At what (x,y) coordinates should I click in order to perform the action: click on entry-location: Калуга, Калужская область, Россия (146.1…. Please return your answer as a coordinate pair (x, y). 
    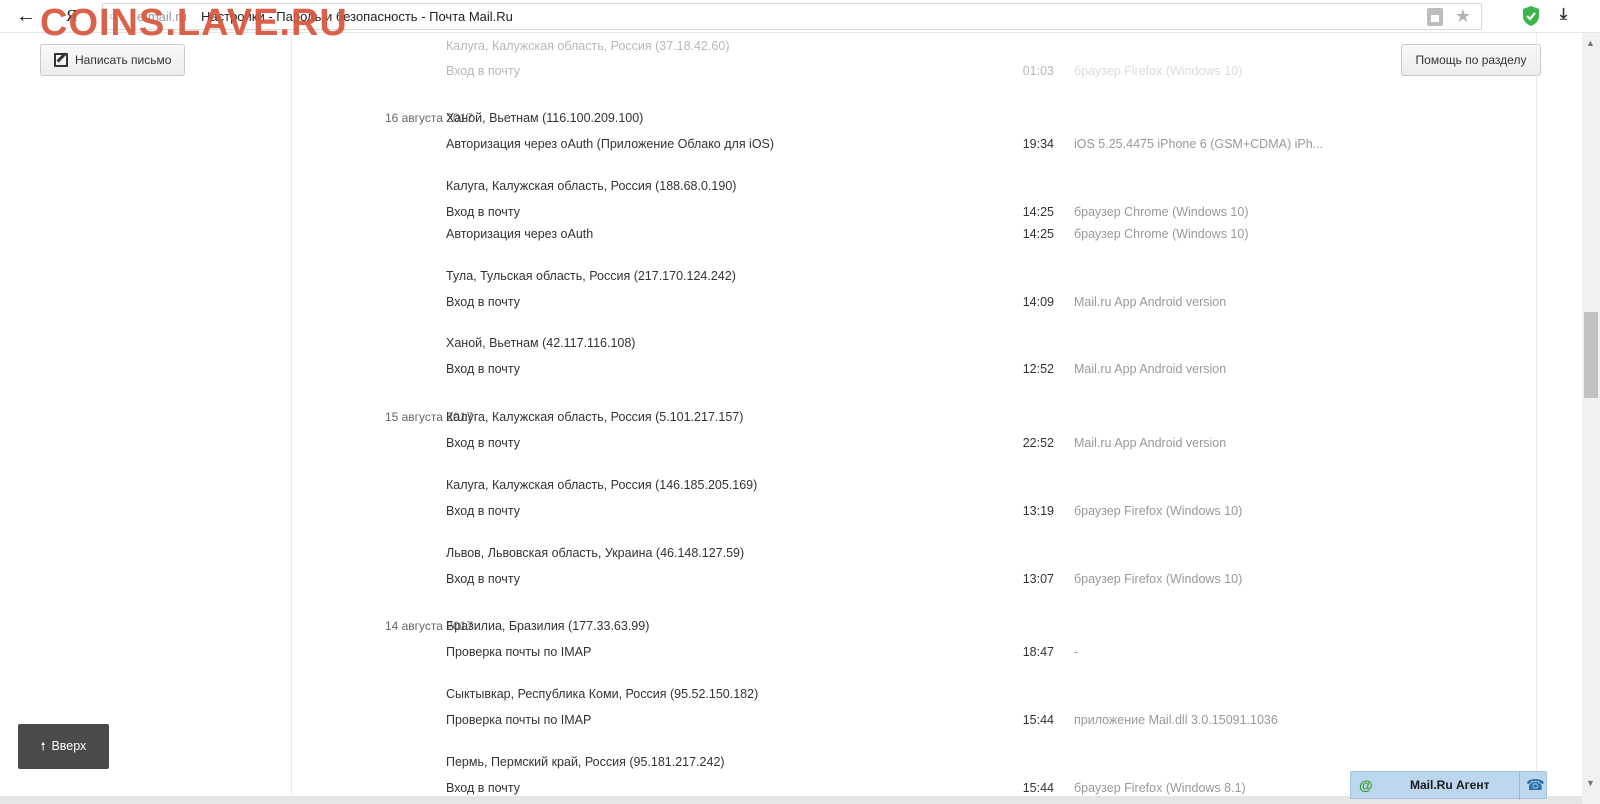
    Looking at the image, I should click on (602, 485).